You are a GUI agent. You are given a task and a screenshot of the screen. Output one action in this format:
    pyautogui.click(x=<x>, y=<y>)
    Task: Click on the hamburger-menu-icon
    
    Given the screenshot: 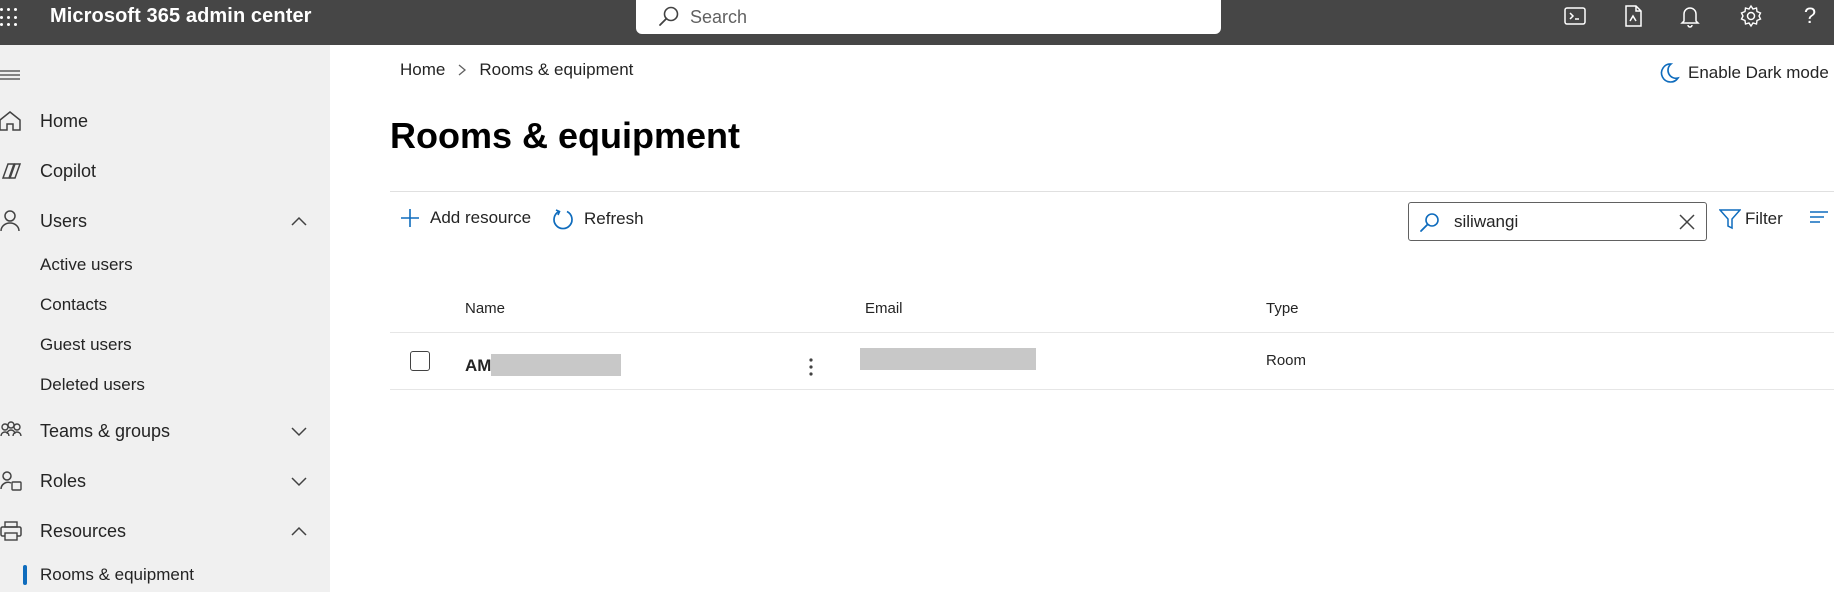 What is the action you would take?
    pyautogui.click(x=11, y=77)
    